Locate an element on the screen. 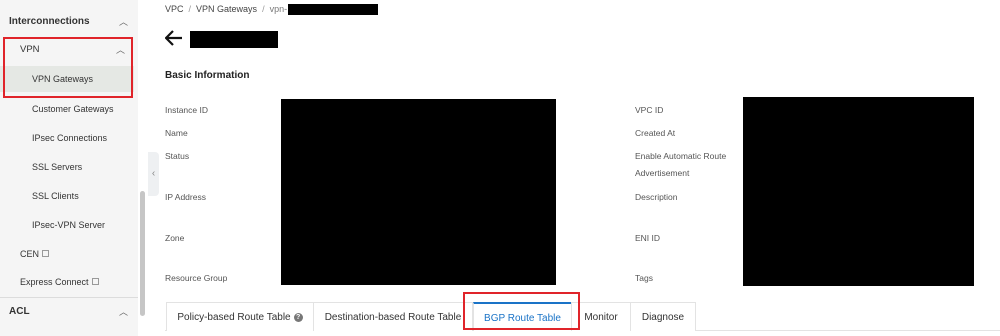  highlight-box-vpn is located at coordinates (68, 67).